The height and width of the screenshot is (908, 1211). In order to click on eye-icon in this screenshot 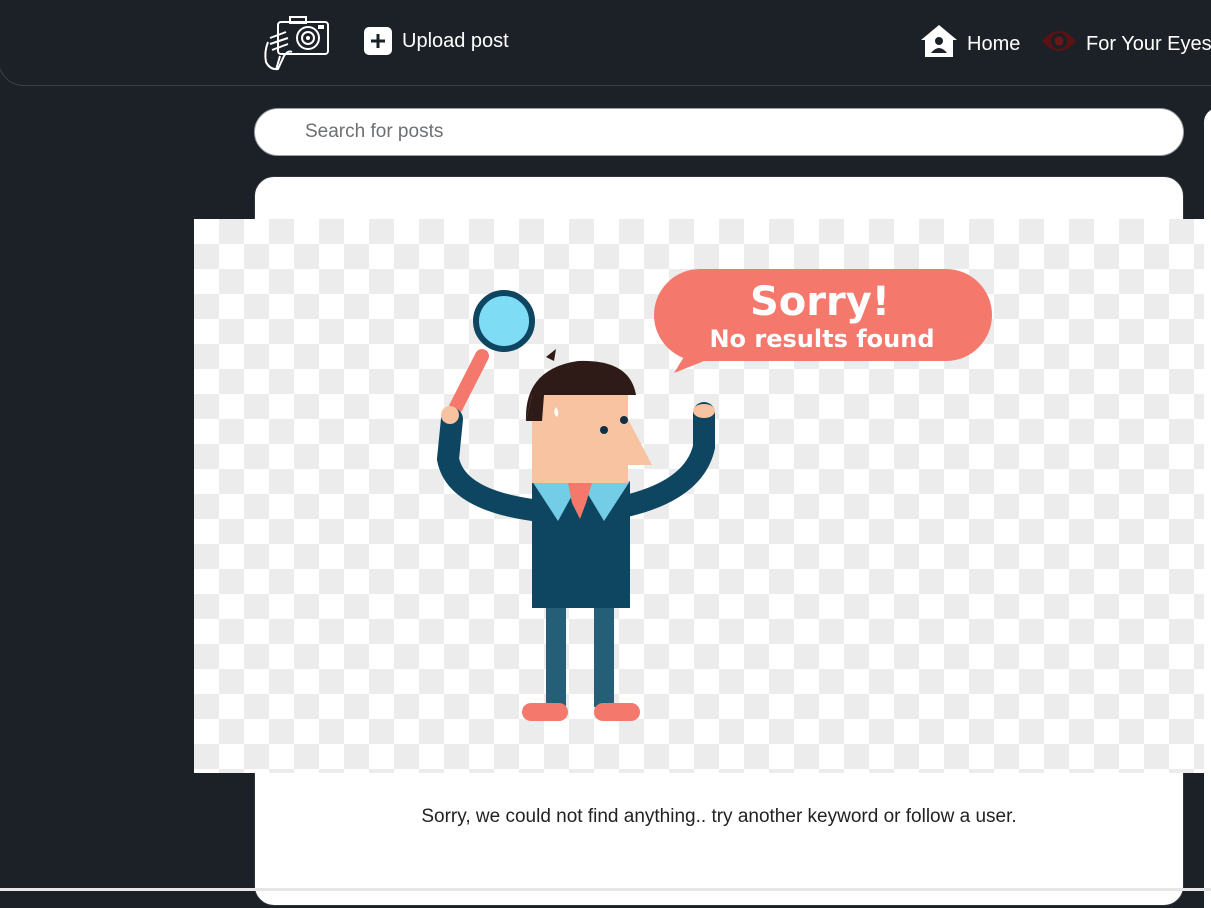, I will do `click(1059, 44)`.